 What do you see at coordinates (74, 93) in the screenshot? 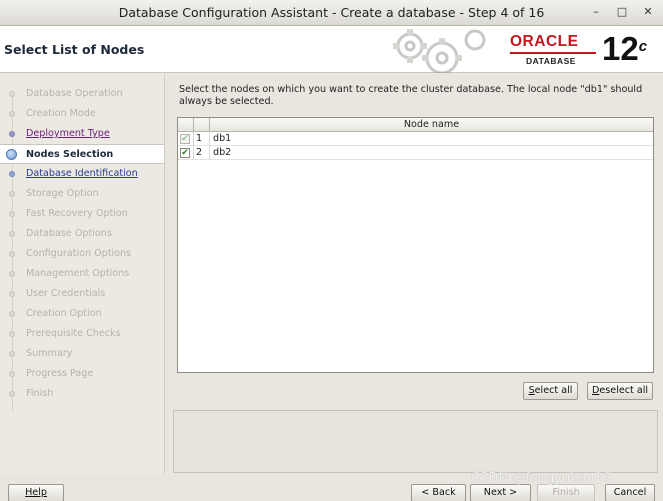
I see `step-label: Database Operation` at bounding box center [74, 93].